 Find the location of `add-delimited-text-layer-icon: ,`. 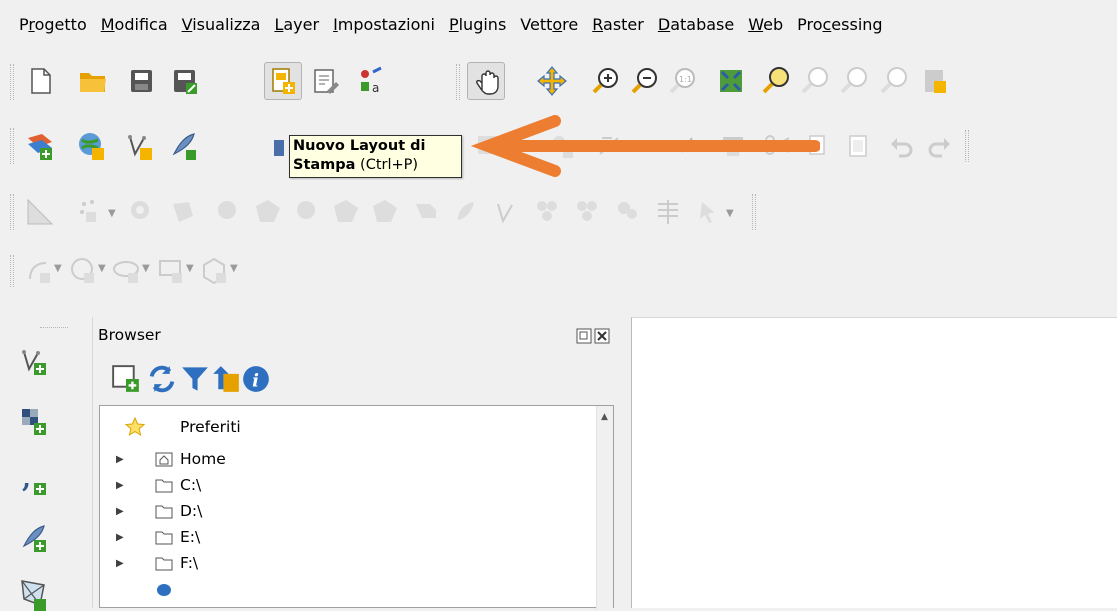

add-delimited-text-layer-icon: , is located at coordinates (34, 481).